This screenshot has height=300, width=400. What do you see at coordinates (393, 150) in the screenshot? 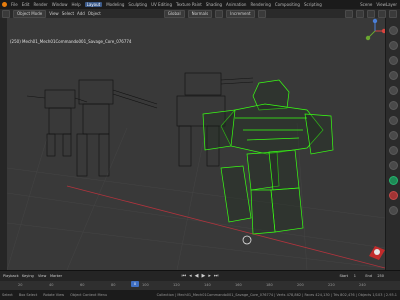
I see `modifier-icon` at bounding box center [393, 150].